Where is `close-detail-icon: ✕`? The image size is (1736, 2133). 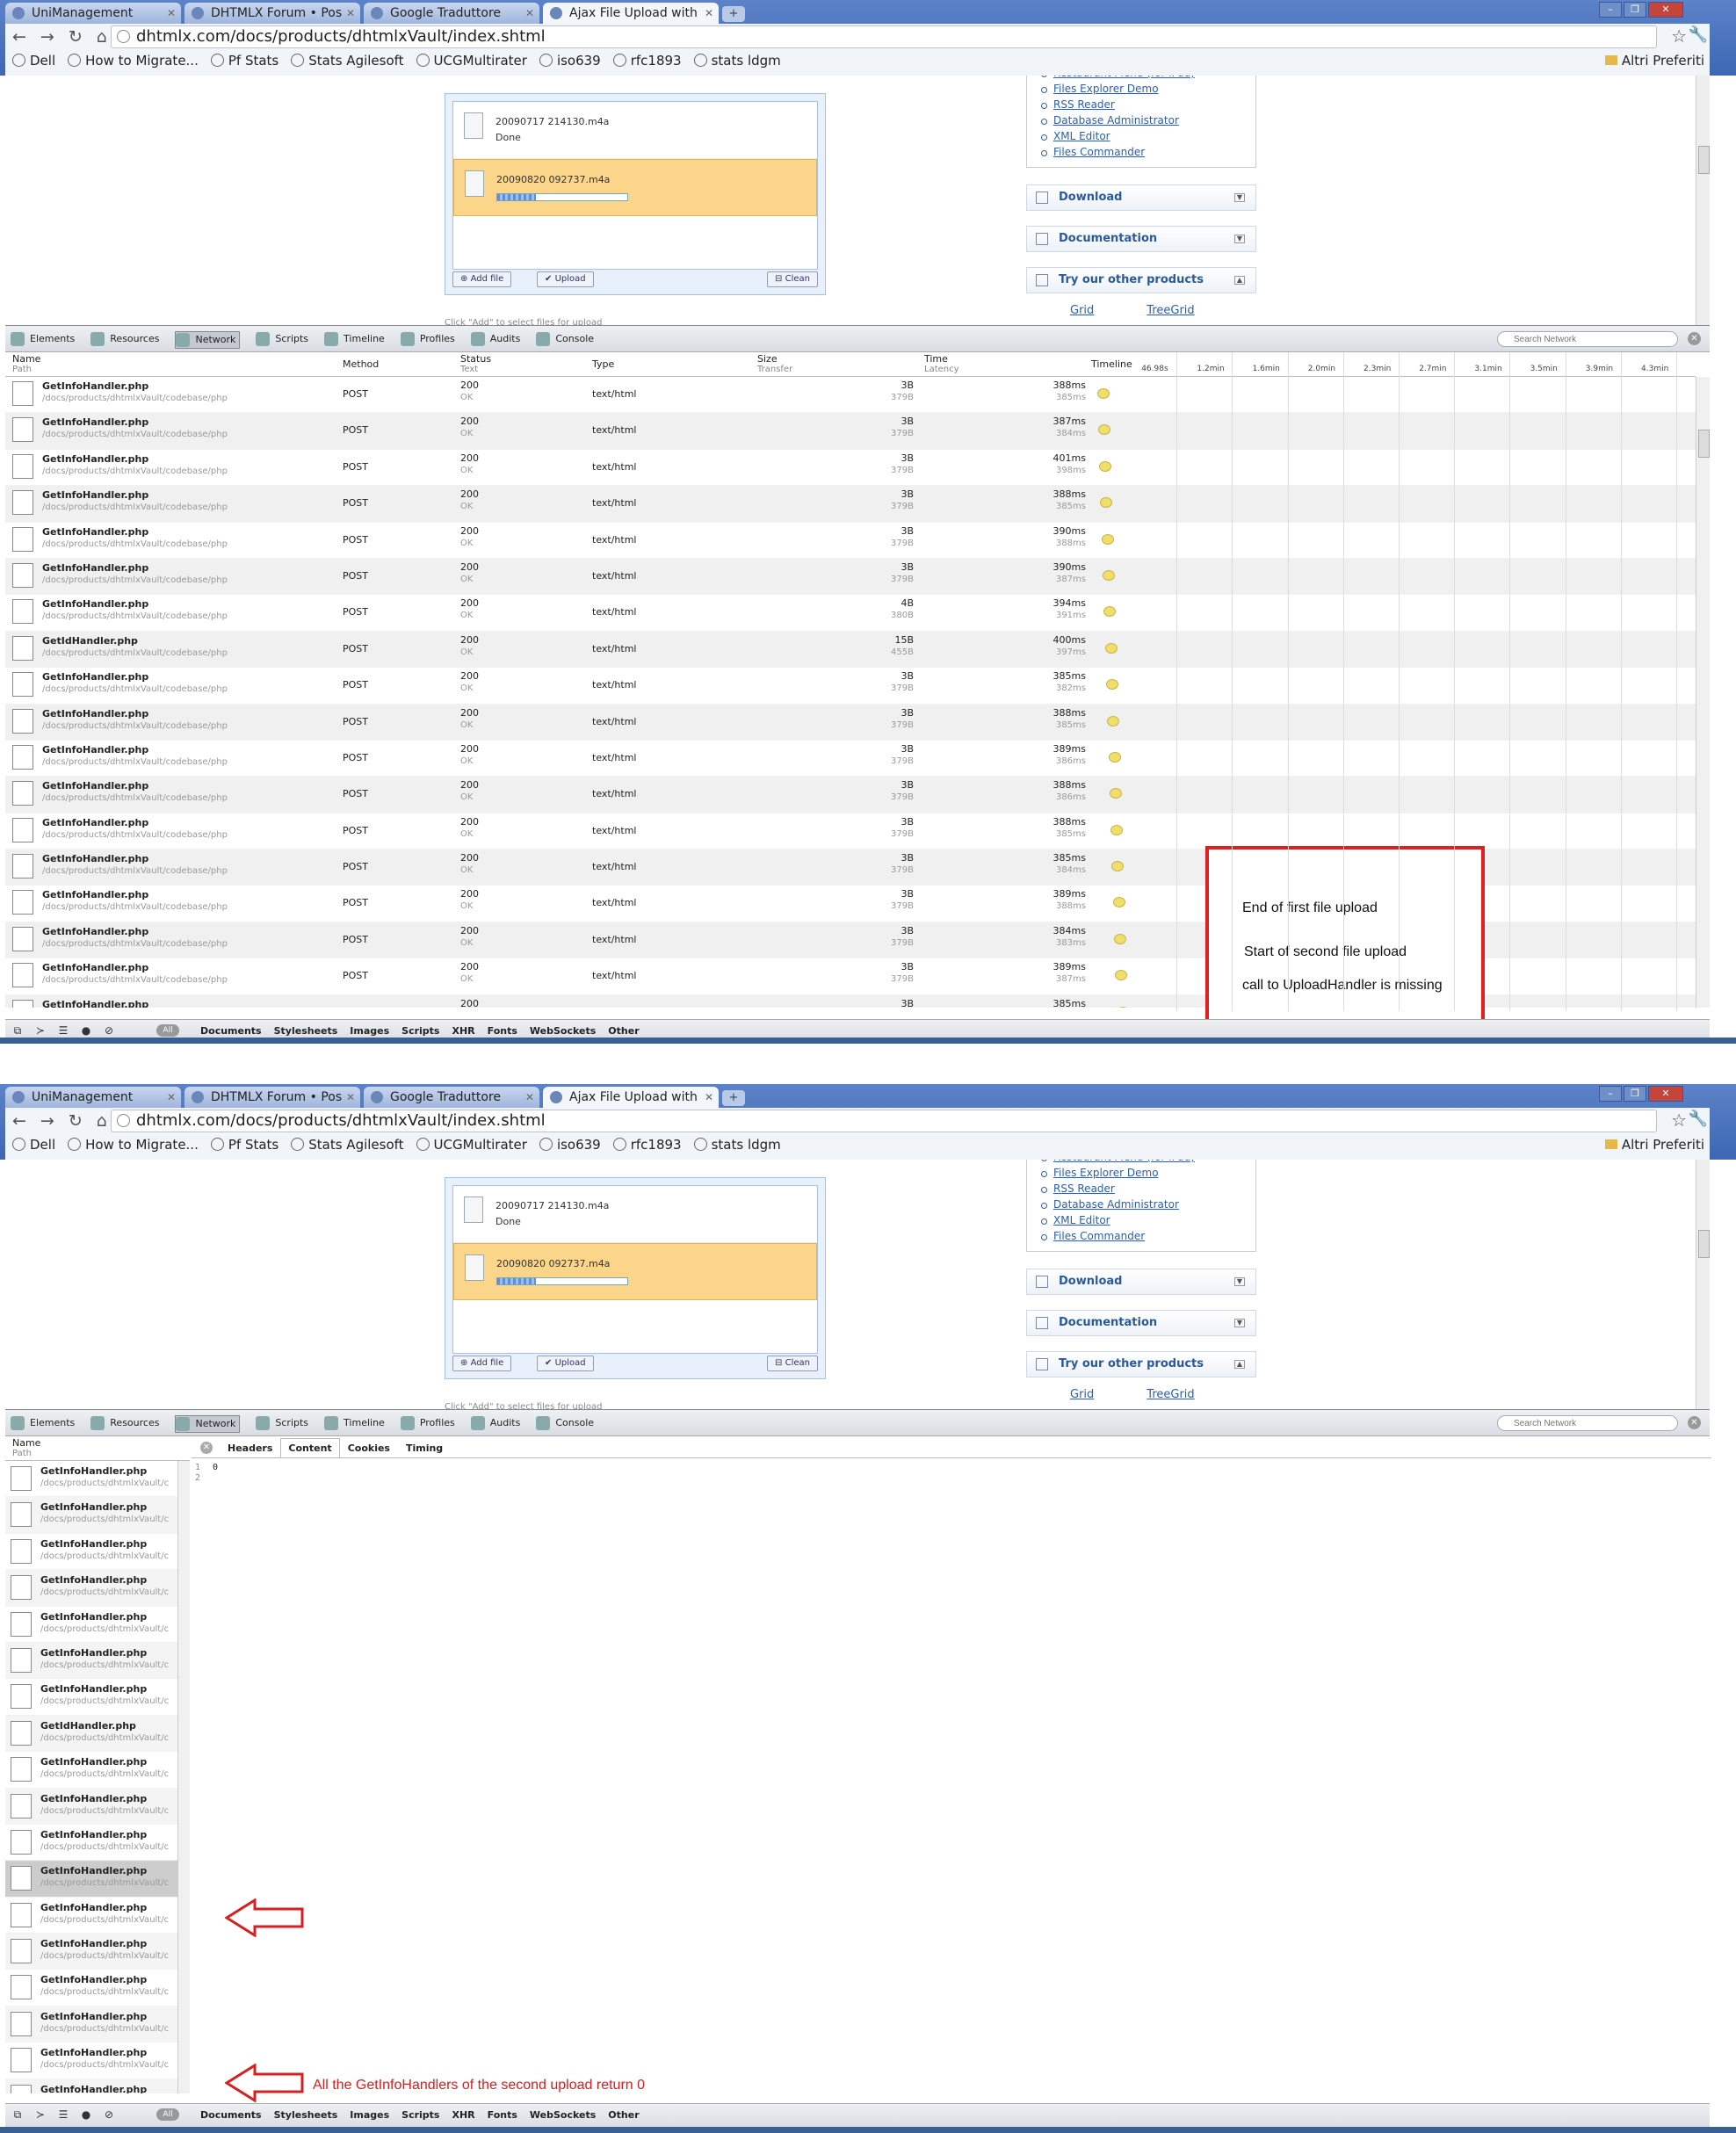 close-detail-icon: ✕ is located at coordinates (206, 1448).